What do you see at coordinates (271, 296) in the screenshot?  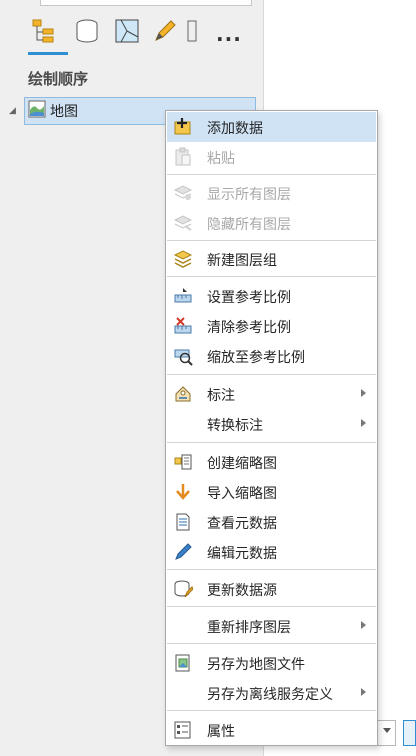 I see `menu-item-set-reference-scale: 设置参考比例` at bounding box center [271, 296].